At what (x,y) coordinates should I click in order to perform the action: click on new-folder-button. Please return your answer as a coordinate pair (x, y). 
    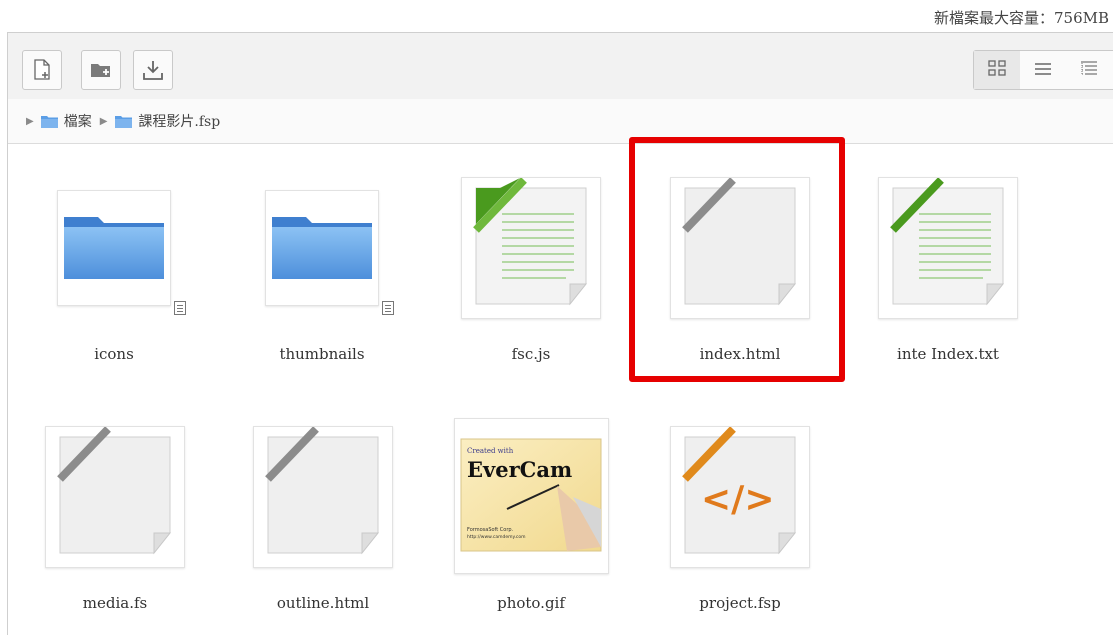
    Looking at the image, I should click on (101, 70).